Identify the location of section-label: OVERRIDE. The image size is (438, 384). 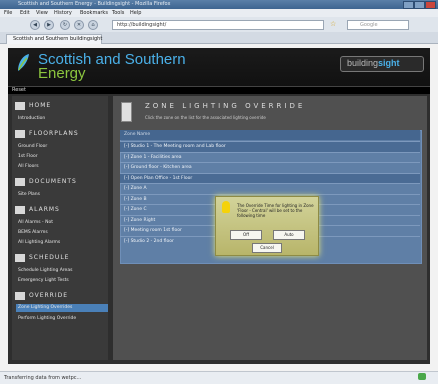
(49, 295).